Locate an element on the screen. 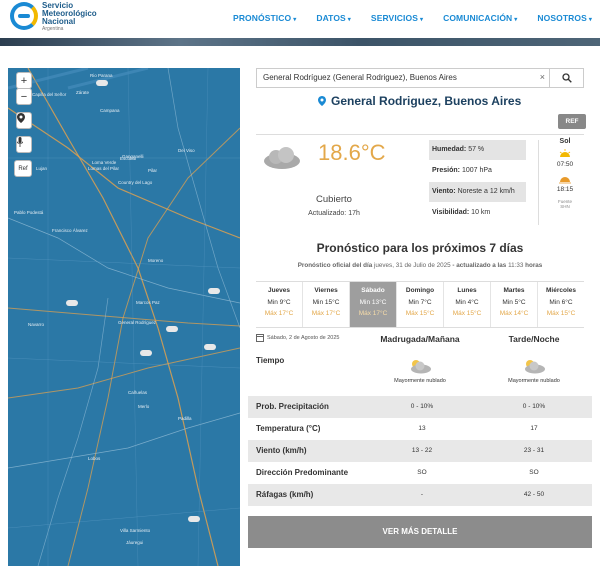  forecast-title: Pronóstico para los próximos 7 días is located at coordinates (420, 248).